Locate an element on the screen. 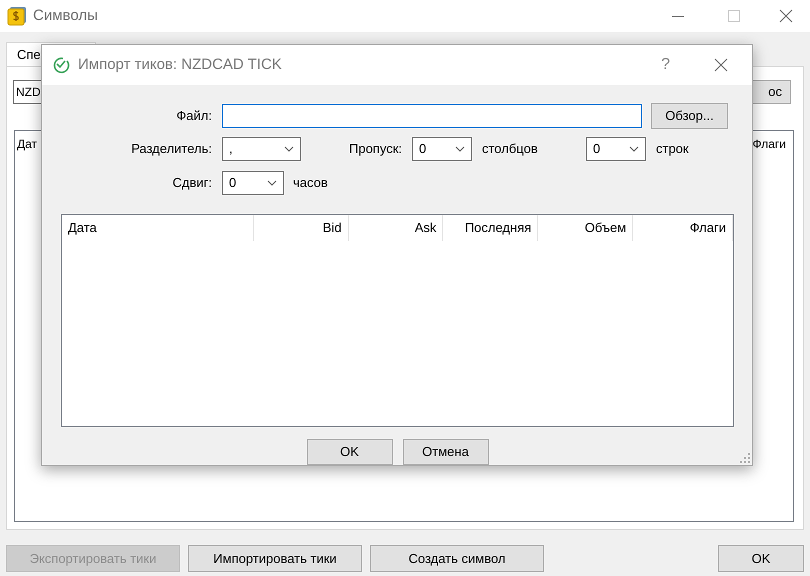 This screenshot has height=576, width=810. checkmark-arrow-icon is located at coordinates (61, 65).